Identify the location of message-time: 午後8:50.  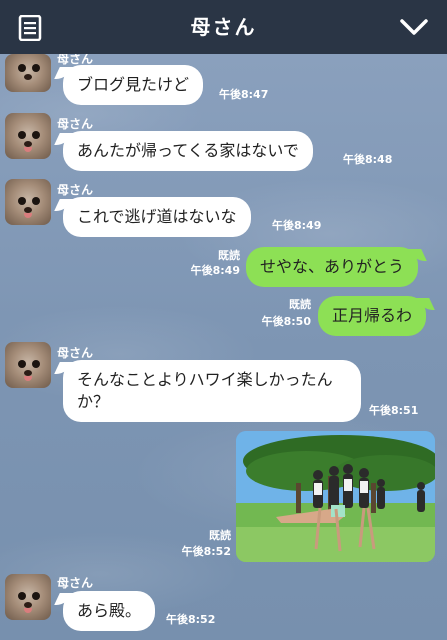
(286, 321).